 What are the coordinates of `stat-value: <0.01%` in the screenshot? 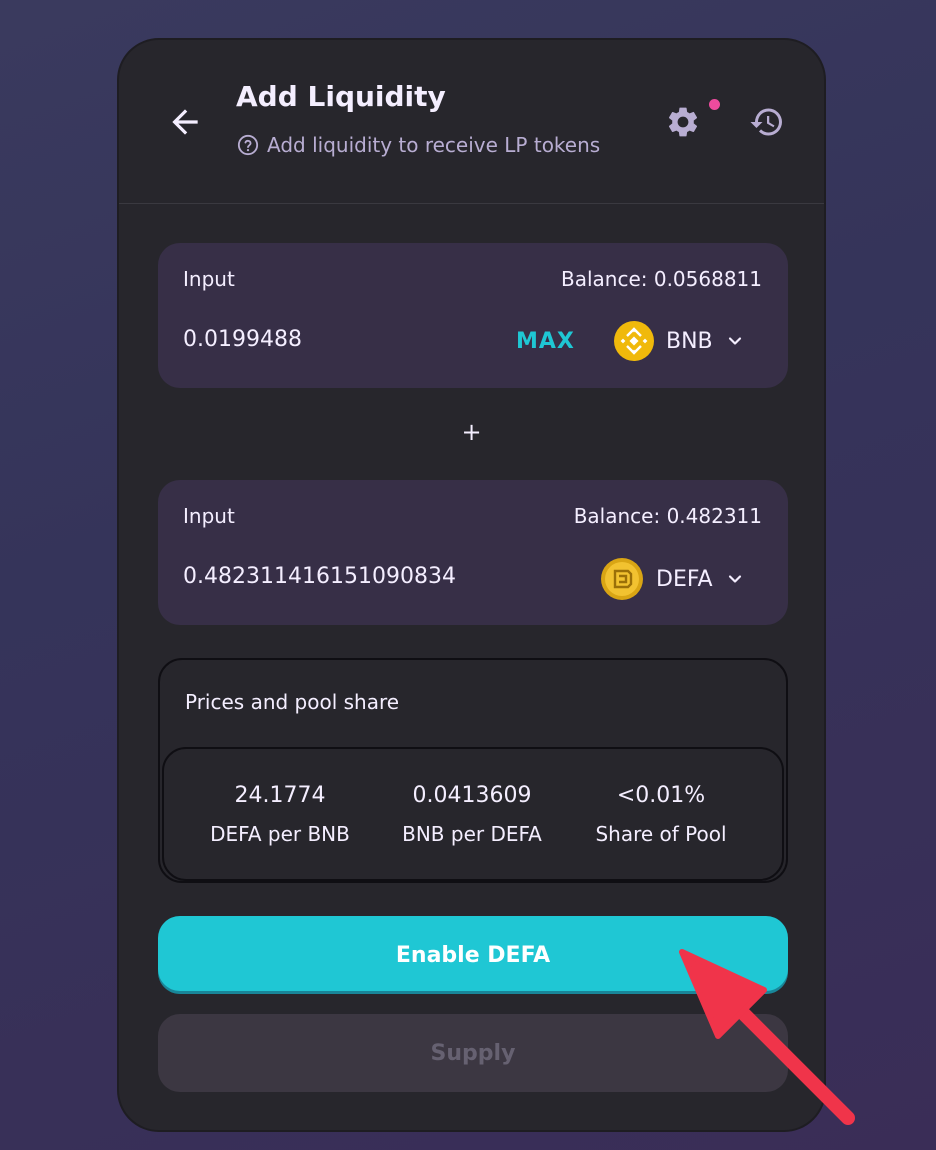 It's located at (661, 795).